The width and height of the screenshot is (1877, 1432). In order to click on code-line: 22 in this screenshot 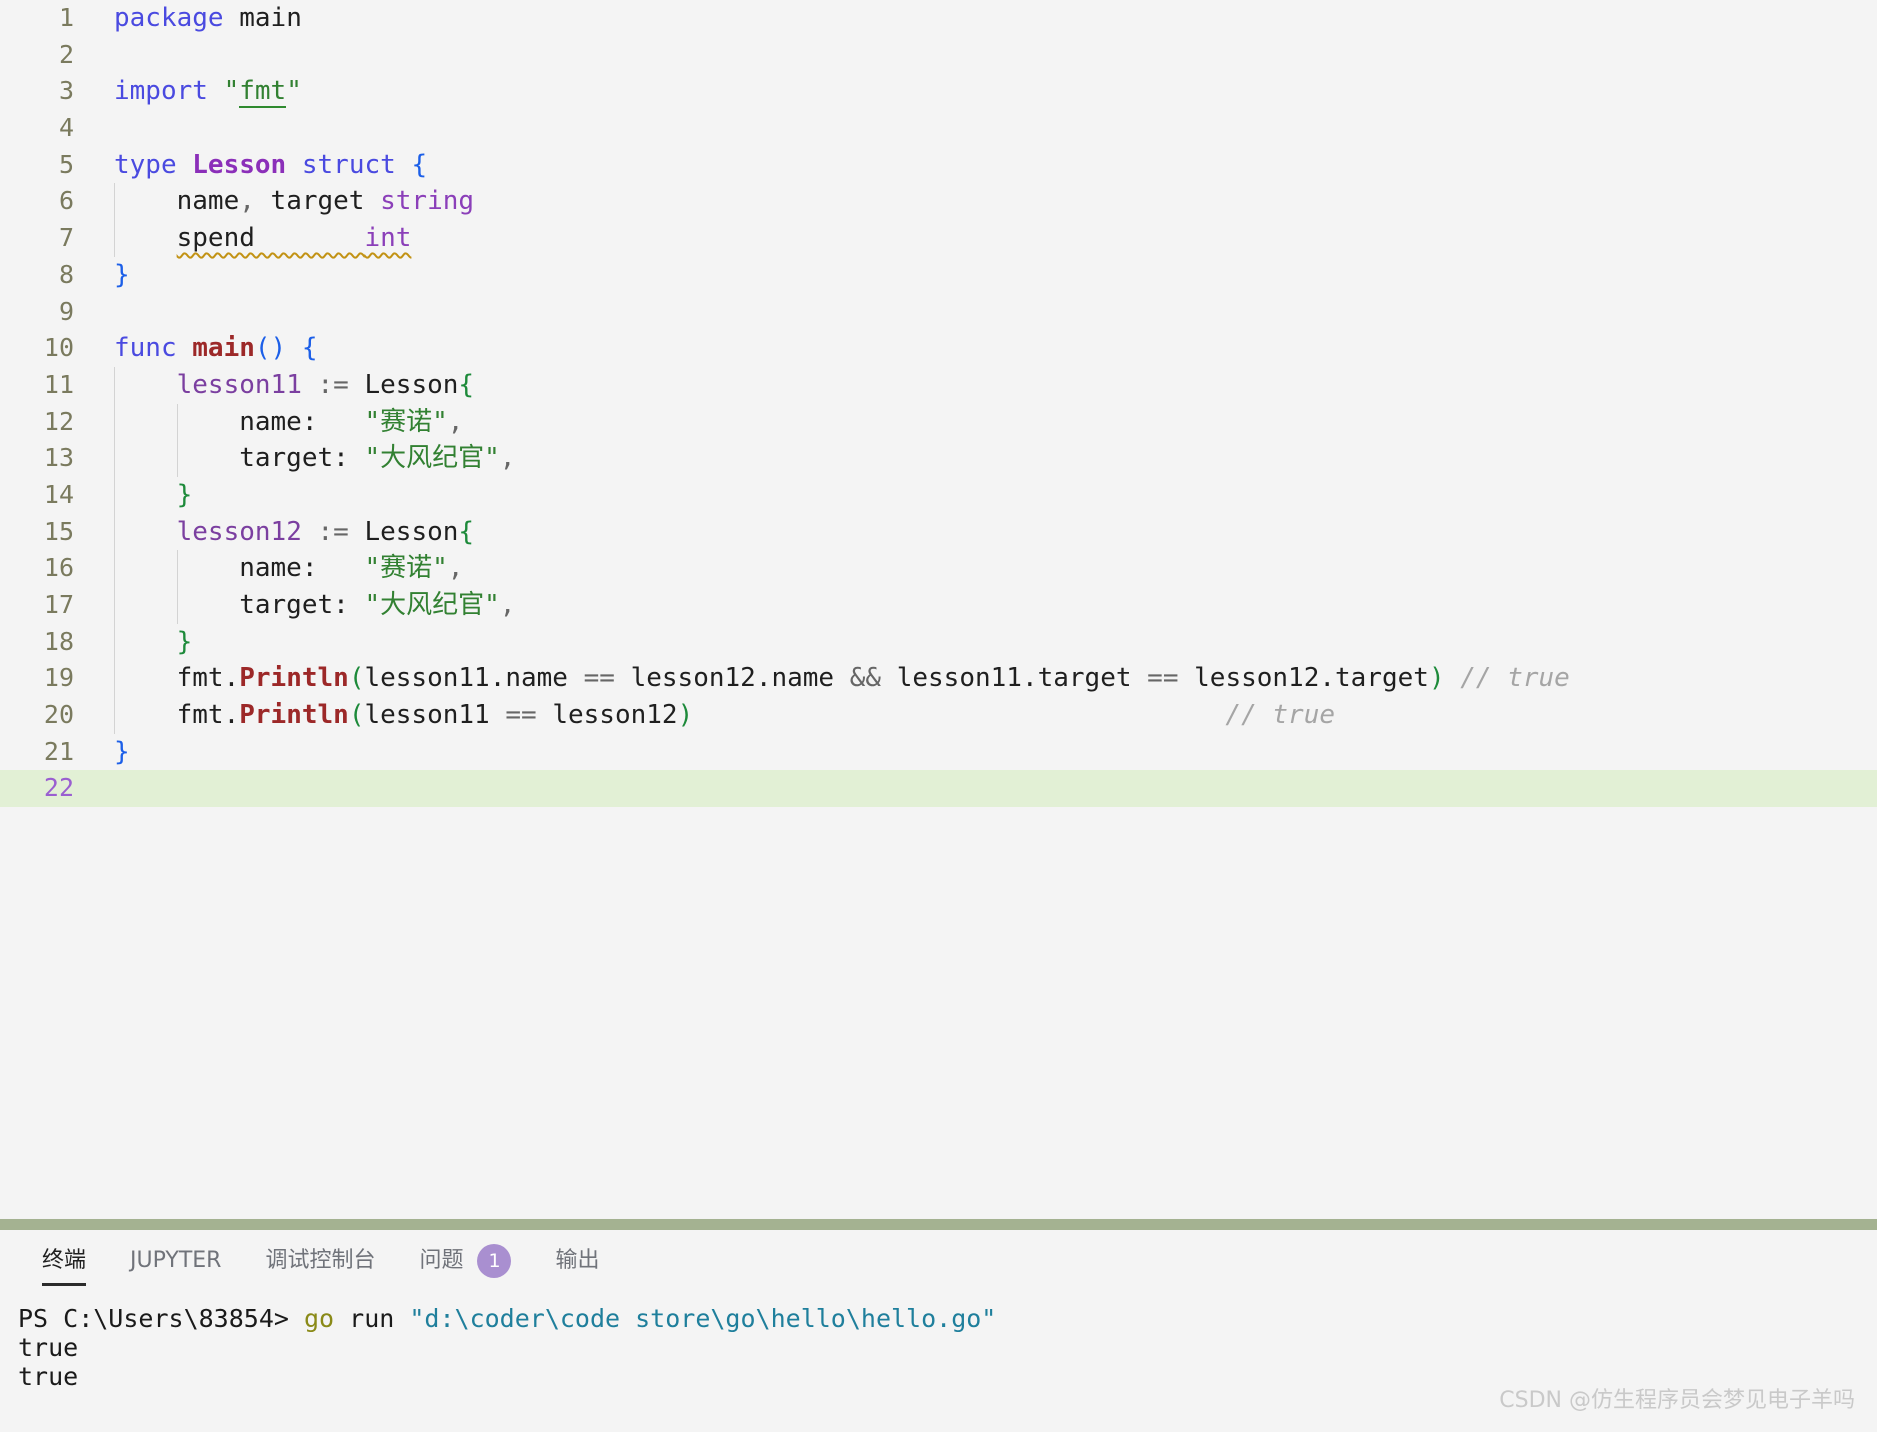, I will do `click(938, 789)`.